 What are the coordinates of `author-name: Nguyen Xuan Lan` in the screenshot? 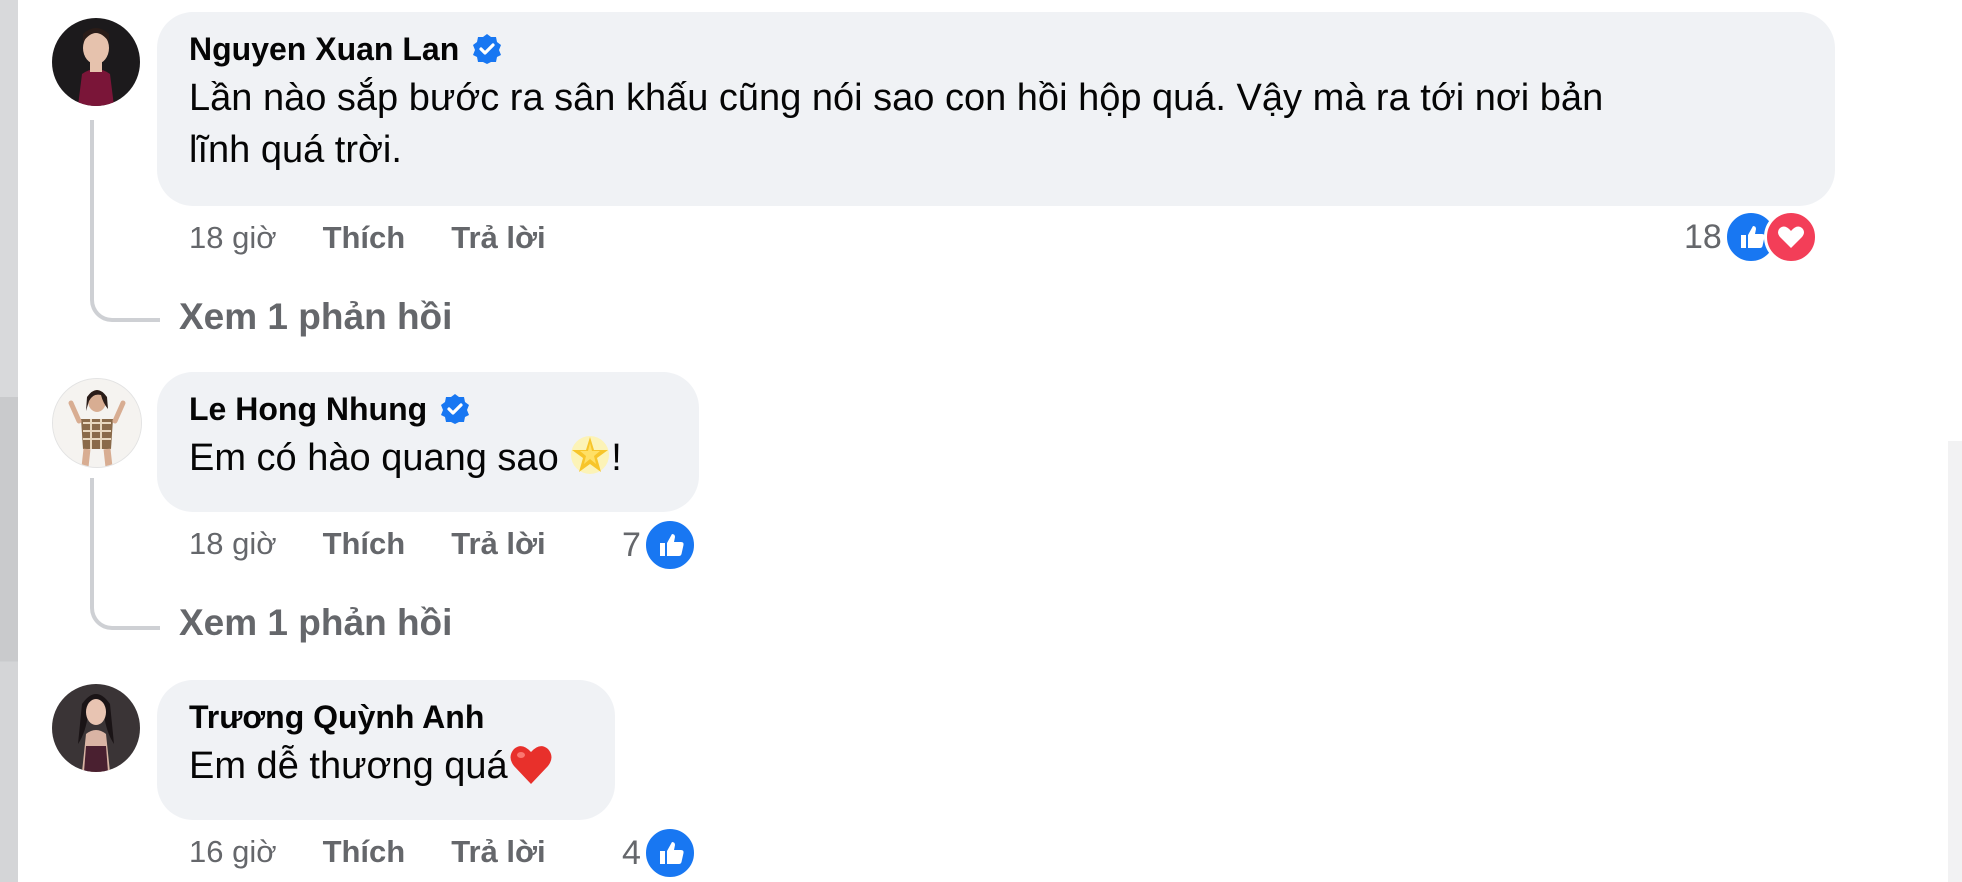 It's located at (324, 49).